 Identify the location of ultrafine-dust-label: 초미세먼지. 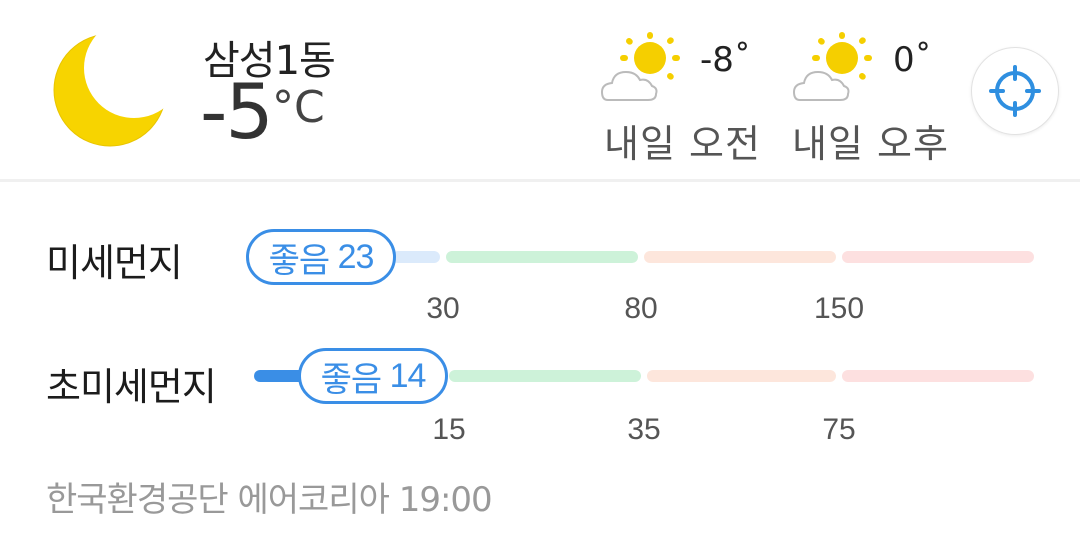
(131, 387).